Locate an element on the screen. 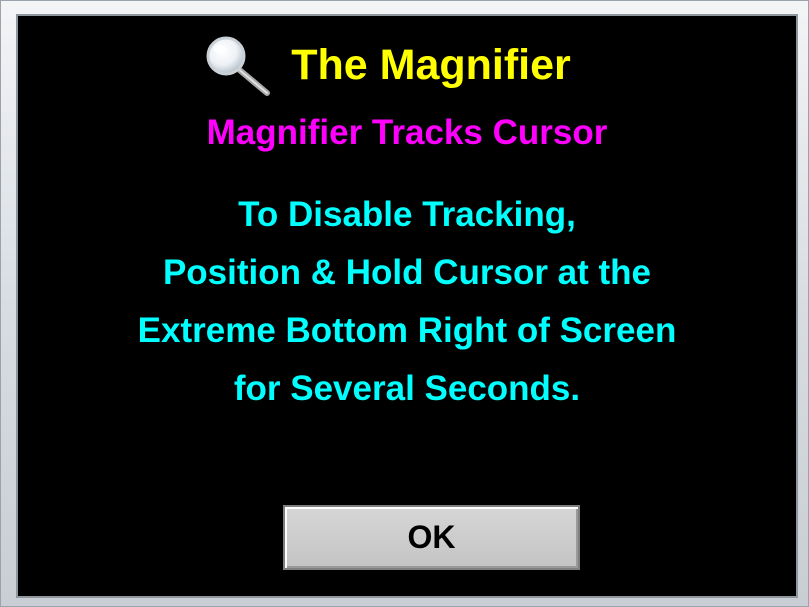  magnifier-icon is located at coordinates (238, 66).